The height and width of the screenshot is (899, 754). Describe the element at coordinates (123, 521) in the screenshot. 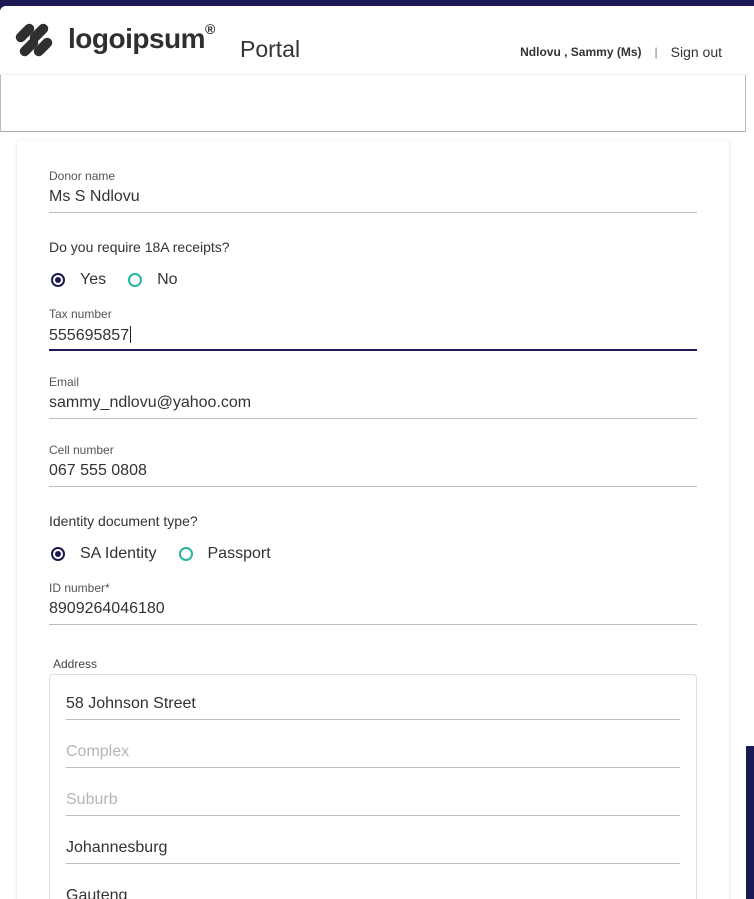

I see `id-type-question: Identity document type?` at that location.